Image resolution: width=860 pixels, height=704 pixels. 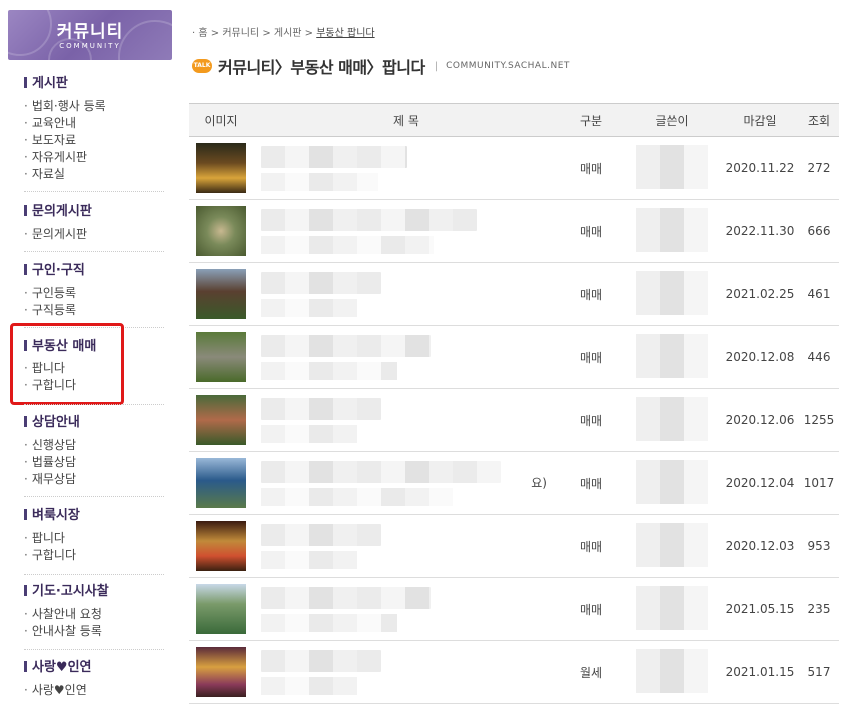 What do you see at coordinates (94, 555) in the screenshot?
I see `menu-item: 구합니다` at bounding box center [94, 555].